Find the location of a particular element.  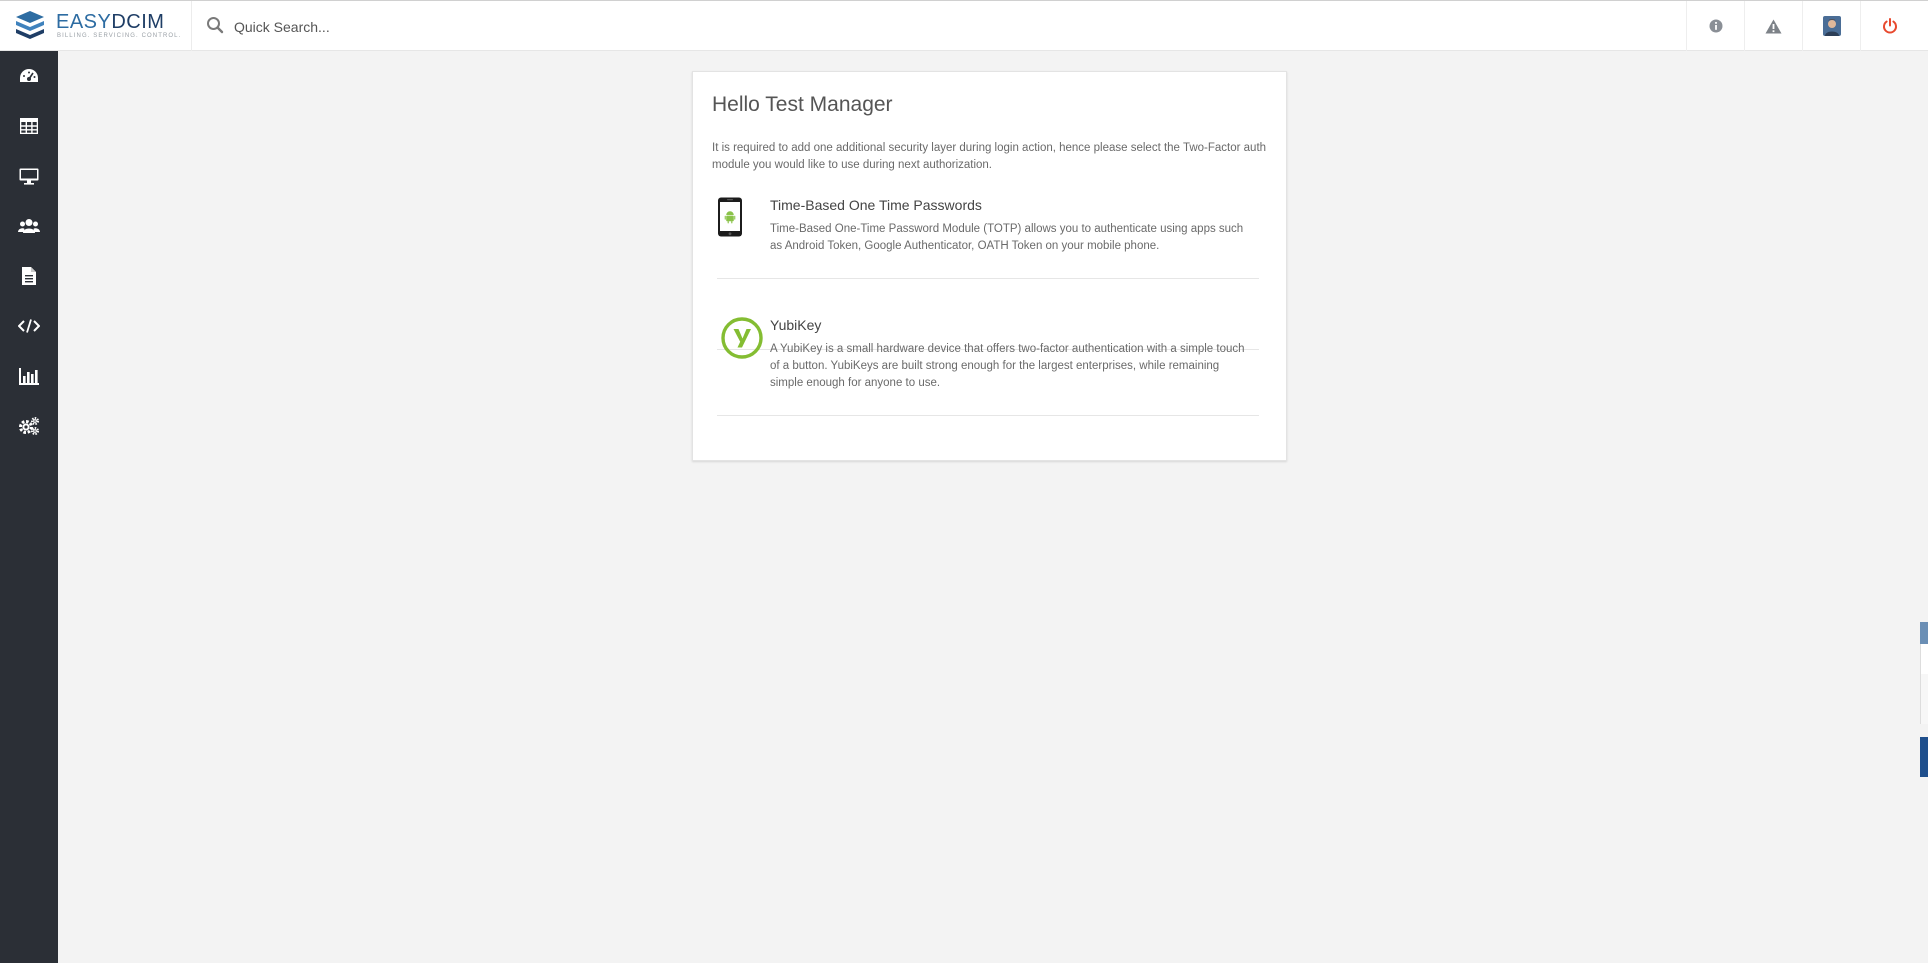

brand-name: EASYDCIM is located at coordinates (110, 22).